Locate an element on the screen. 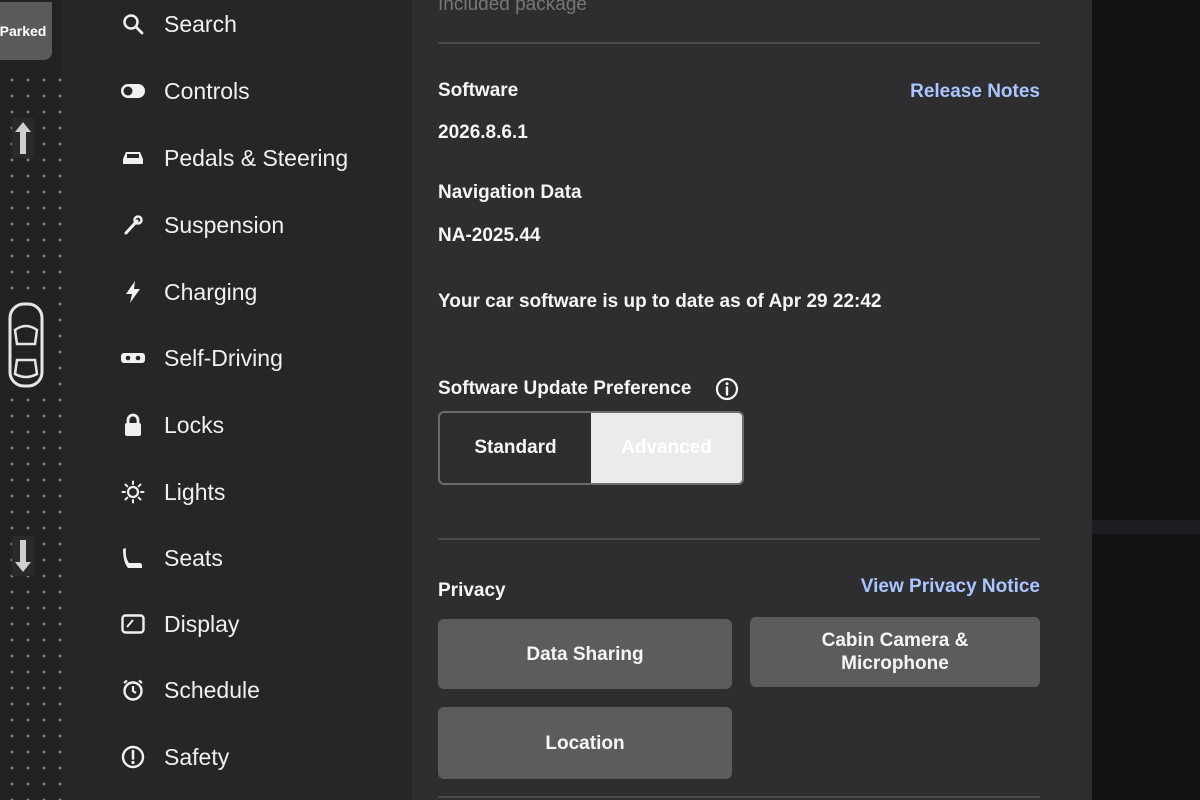  info-icon is located at coordinates (727, 389).